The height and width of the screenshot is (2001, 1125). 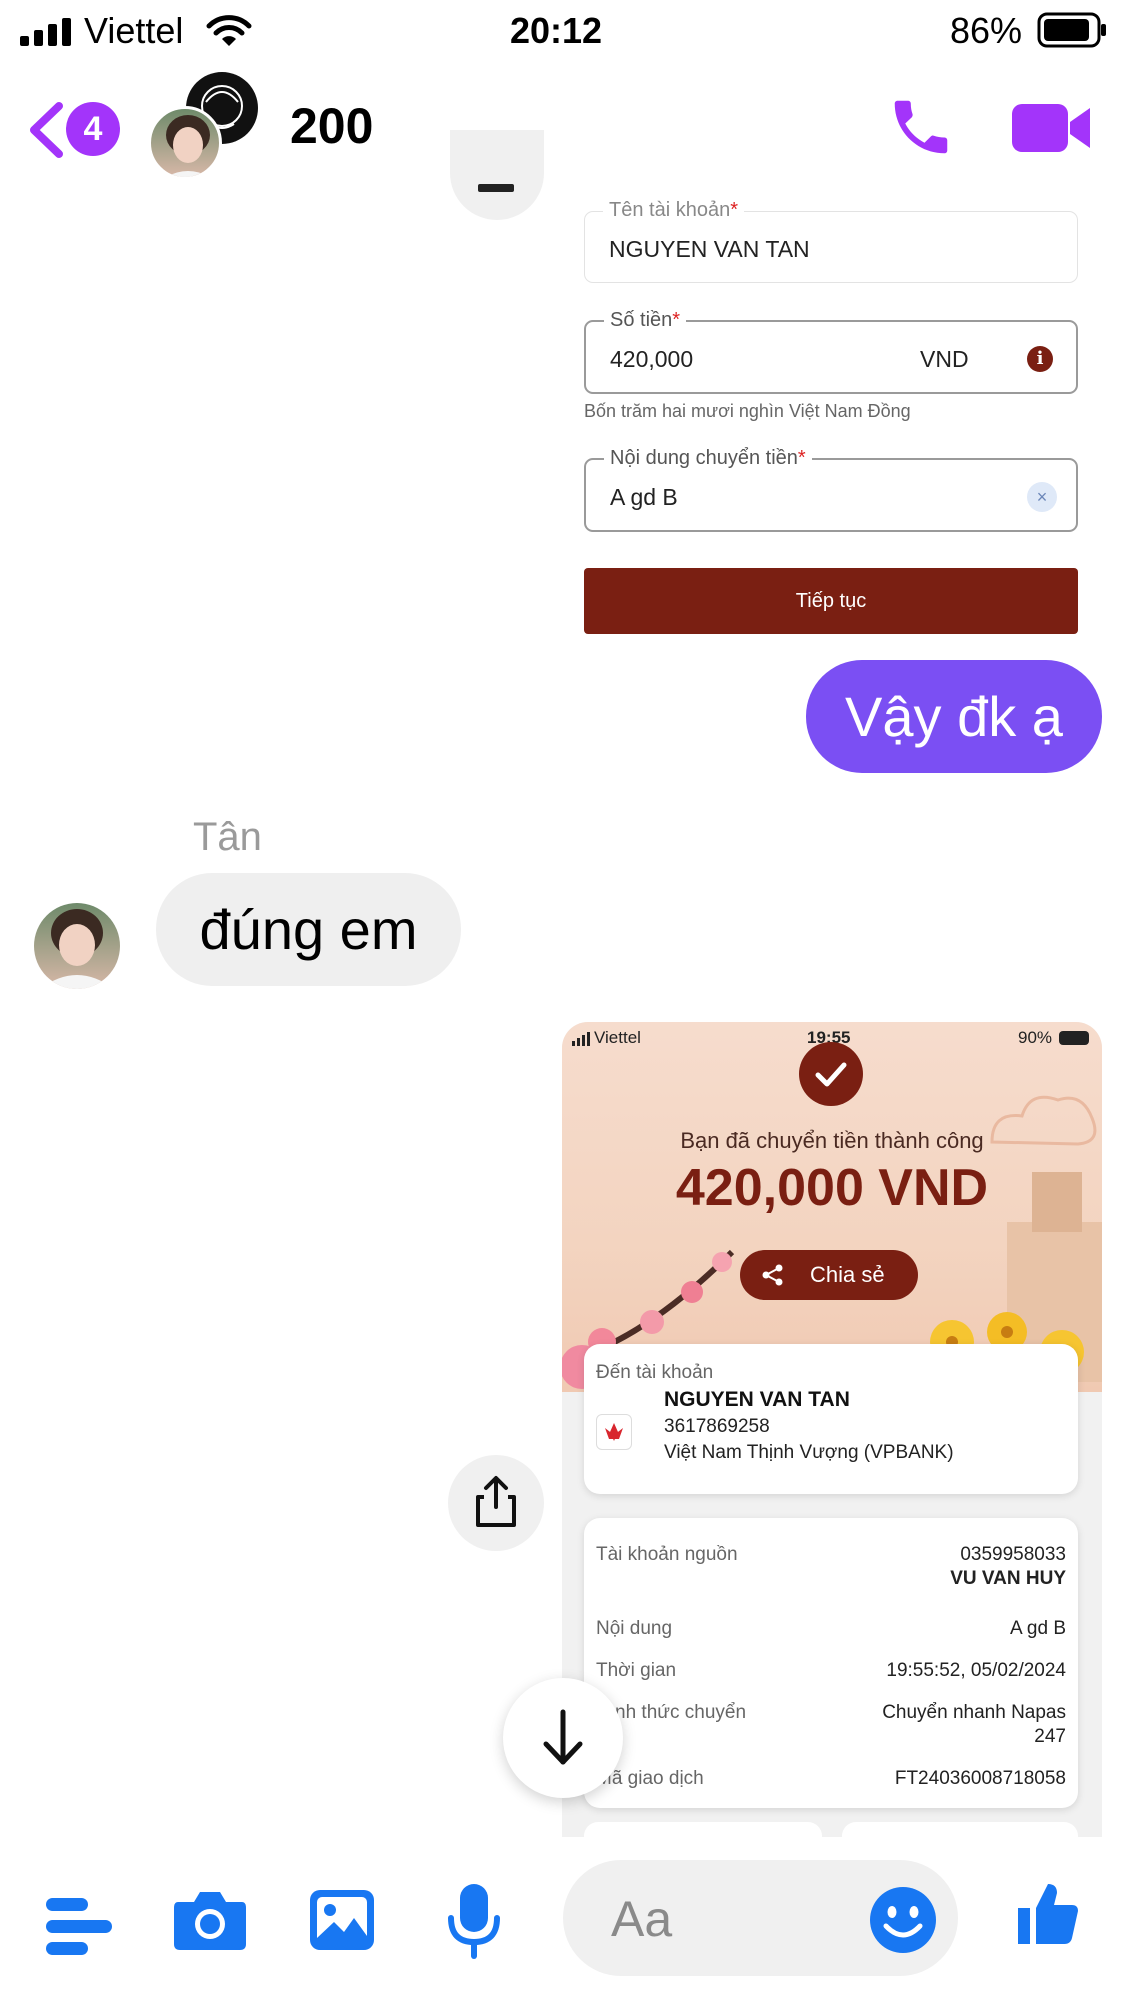 I want to click on transfer-content-field: Nội dung chuyển tiền* A gd B ×, so click(x=831, y=489).